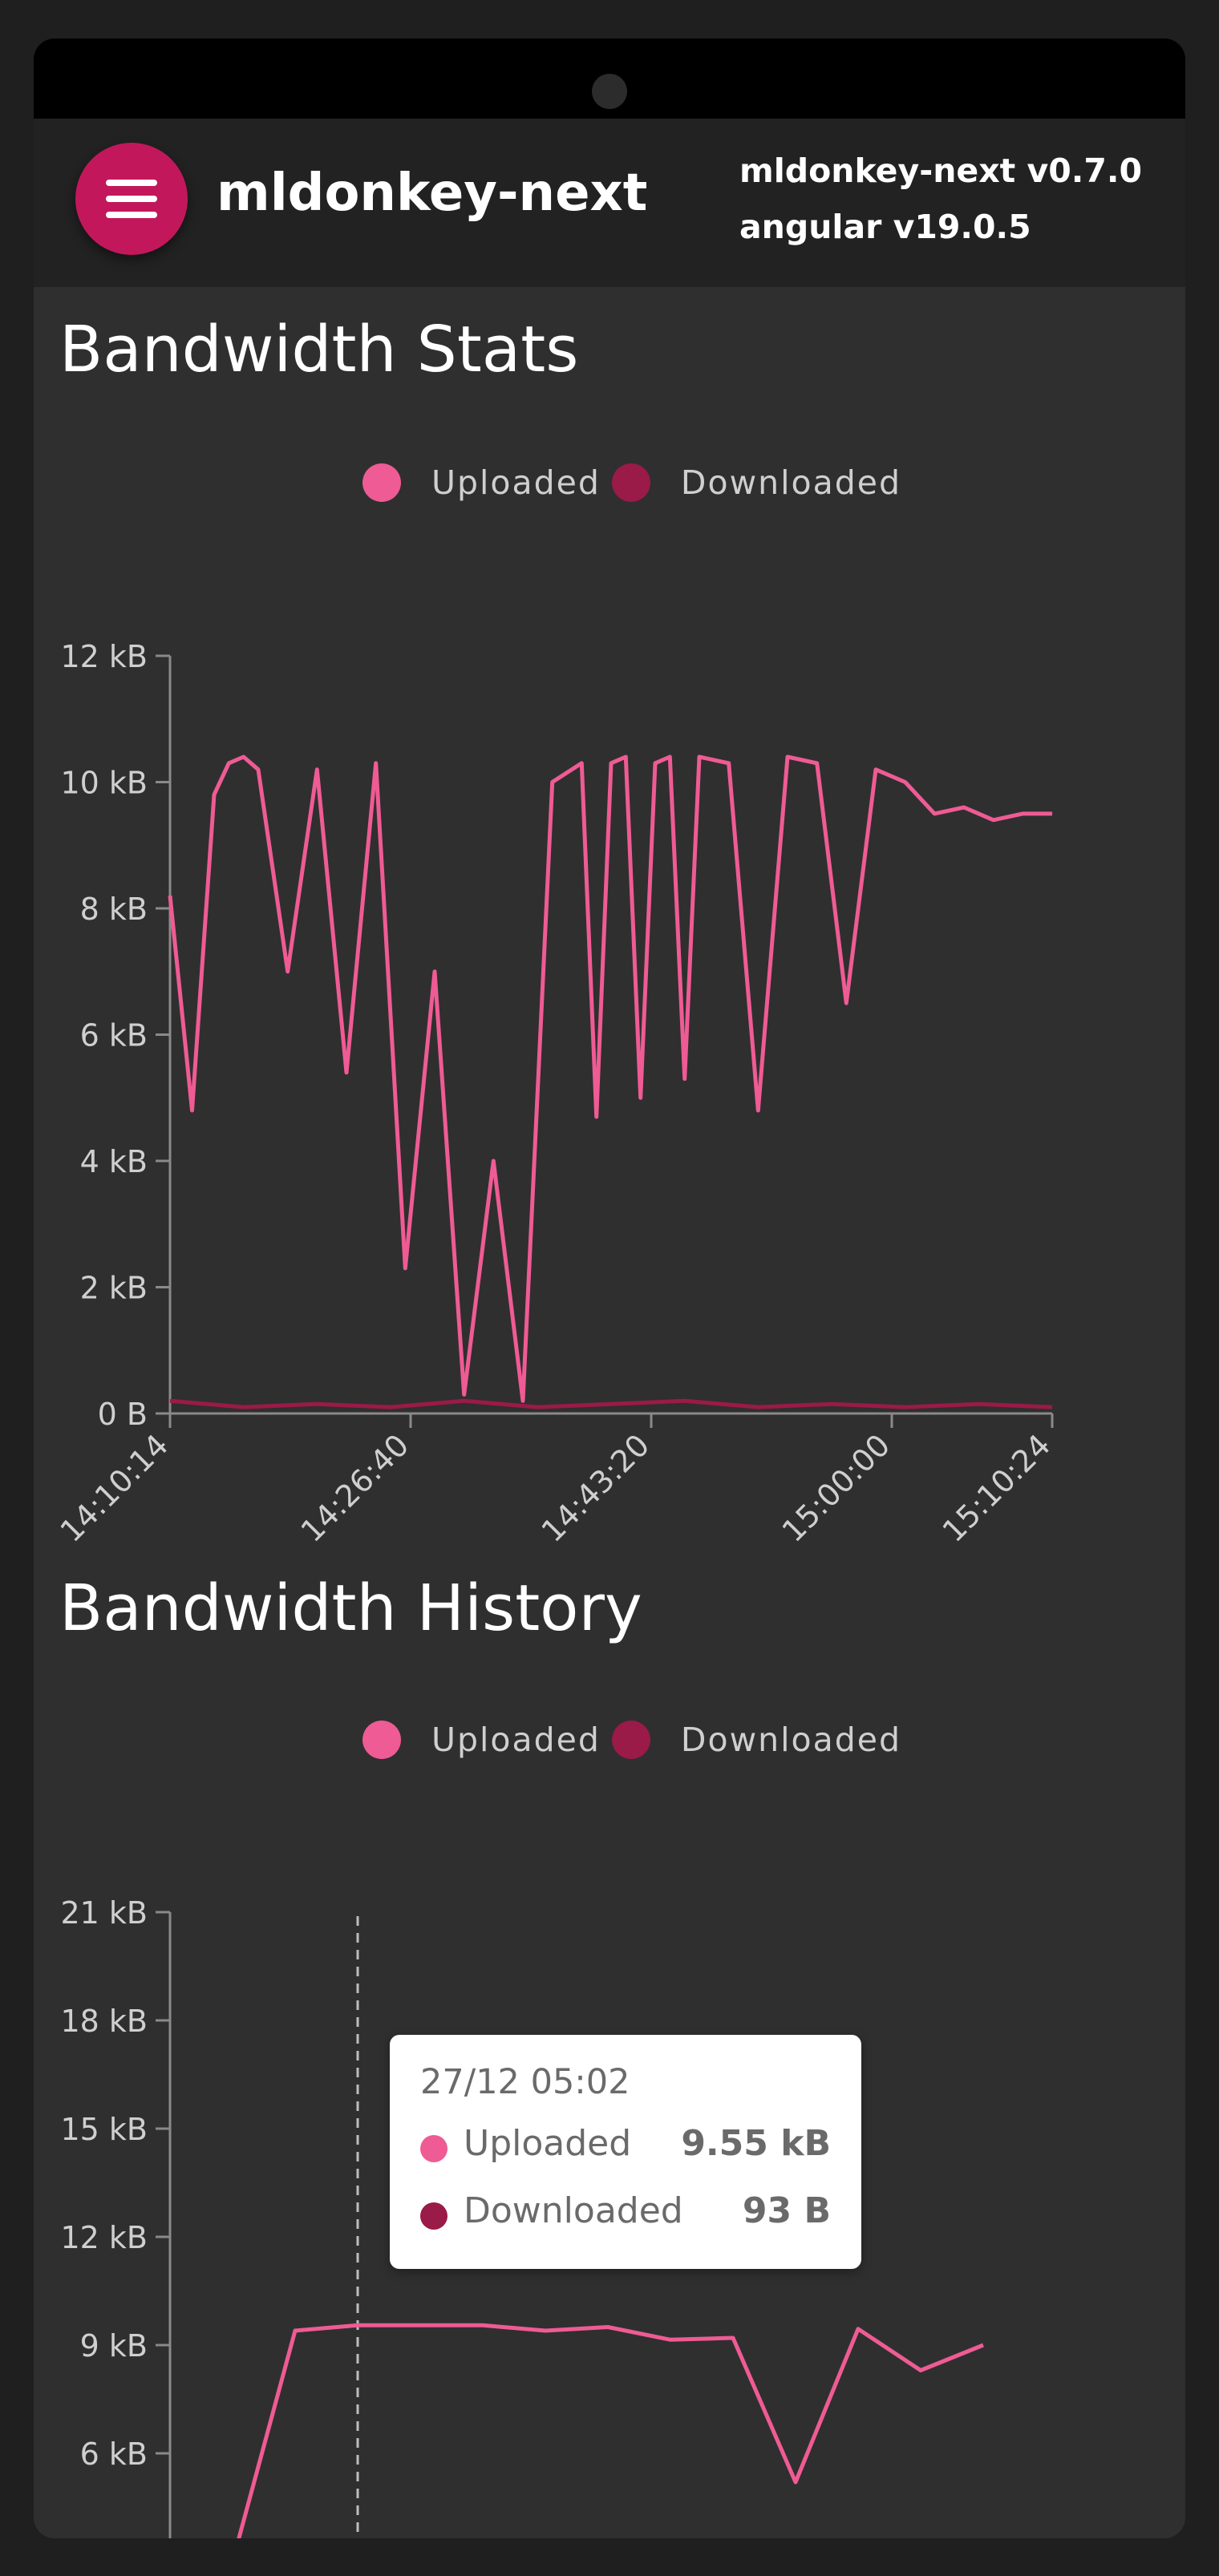 This screenshot has height=2576, width=1219. Describe the element at coordinates (104, 783) in the screenshot. I see `y-tick-label: 10 kB` at that location.